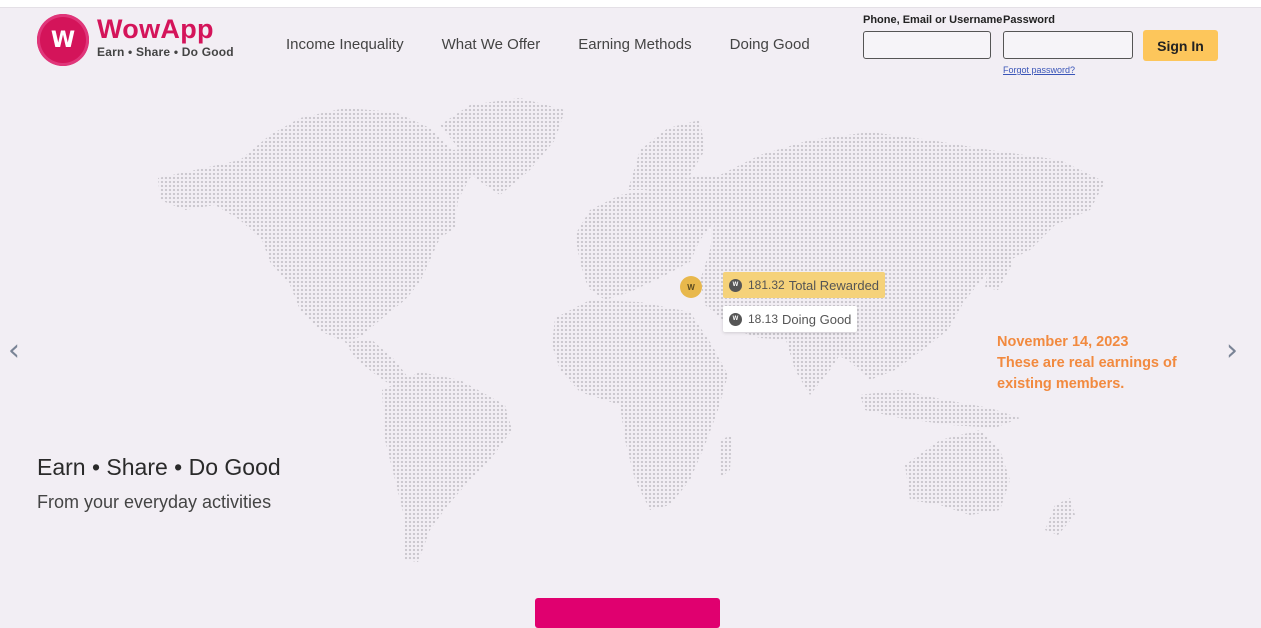  What do you see at coordinates (770, 44) in the screenshot?
I see `nav-doing-good: Doing Good` at bounding box center [770, 44].